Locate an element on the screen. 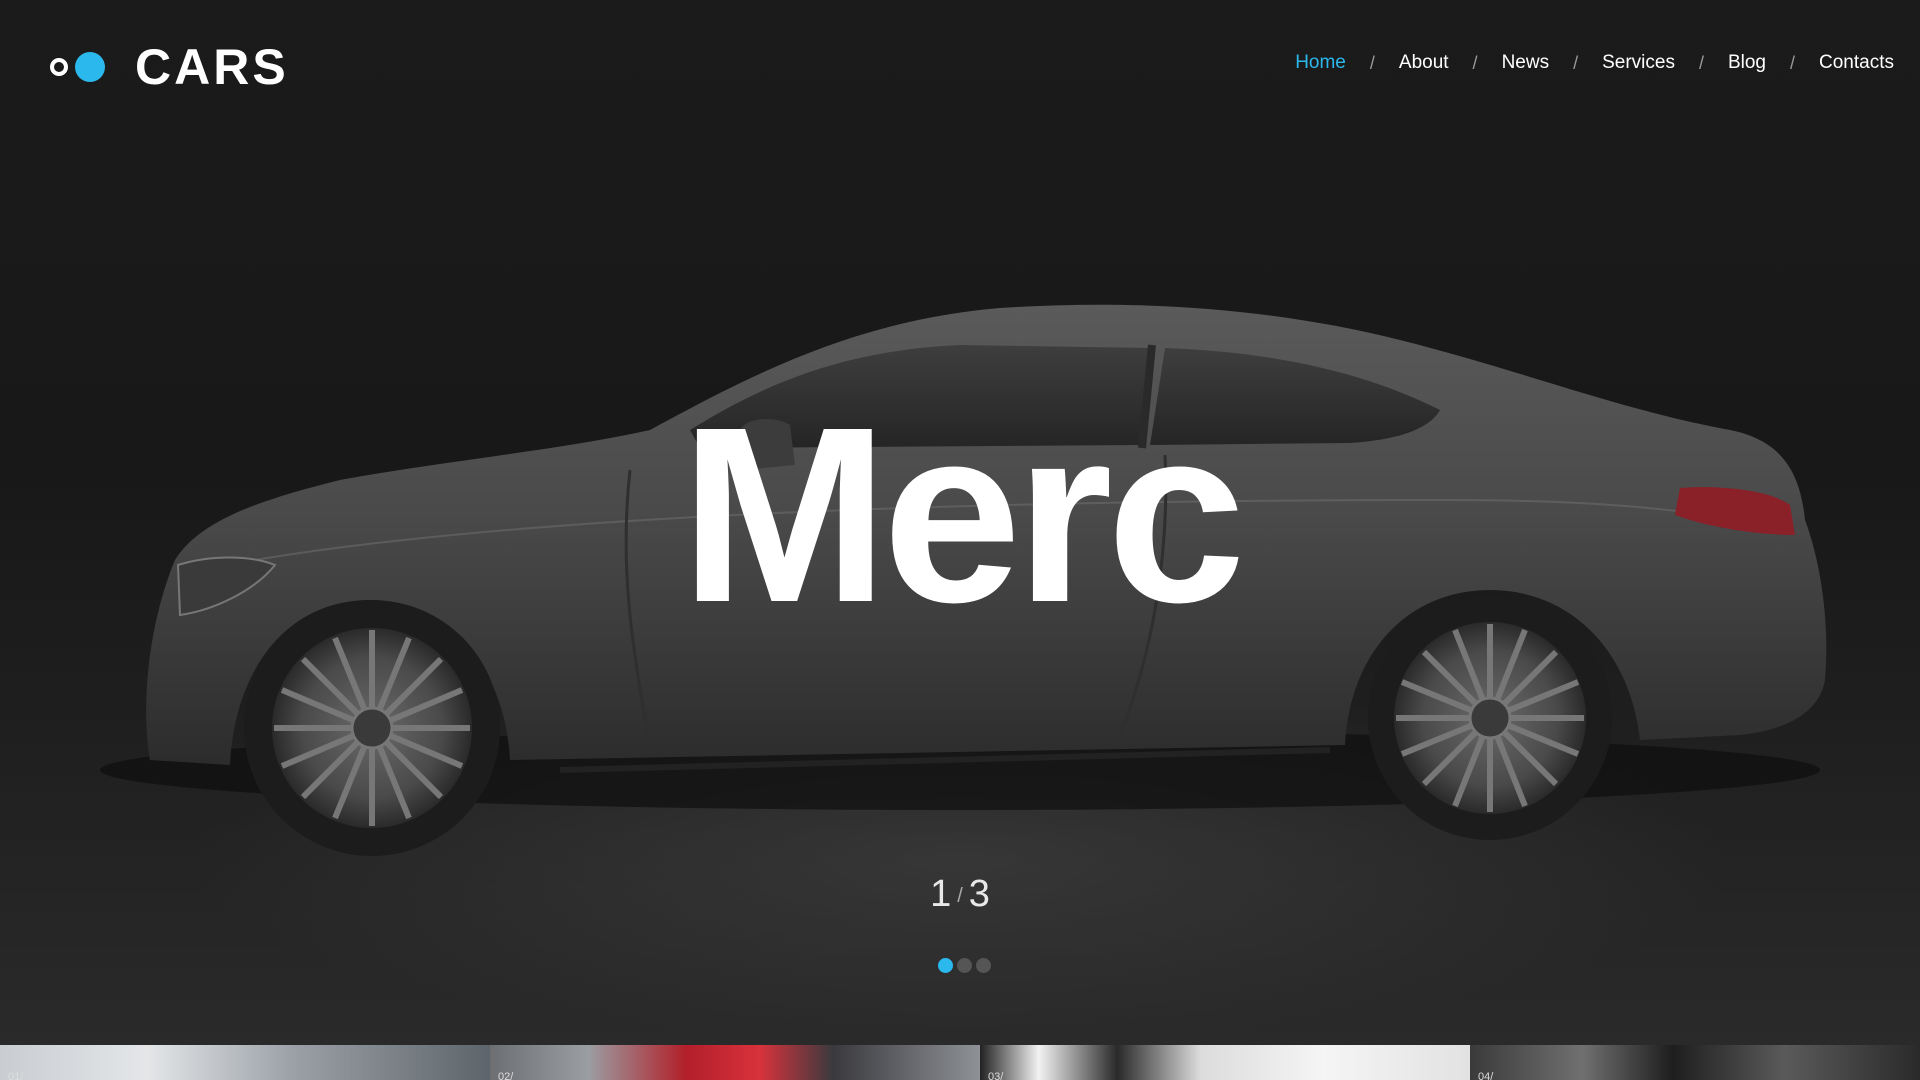  nav-item-news: News is located at coordinates (1526, 63).